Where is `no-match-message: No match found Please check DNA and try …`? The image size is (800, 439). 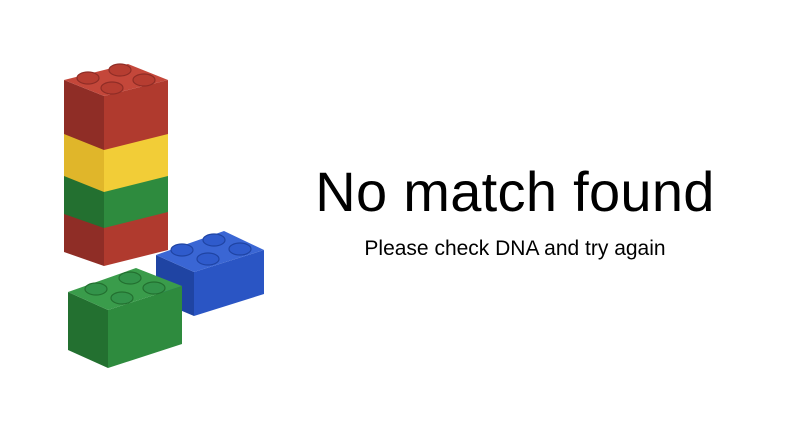
no-match-message: No match found Please check DNA and try … is located at coordinates (515, 211).